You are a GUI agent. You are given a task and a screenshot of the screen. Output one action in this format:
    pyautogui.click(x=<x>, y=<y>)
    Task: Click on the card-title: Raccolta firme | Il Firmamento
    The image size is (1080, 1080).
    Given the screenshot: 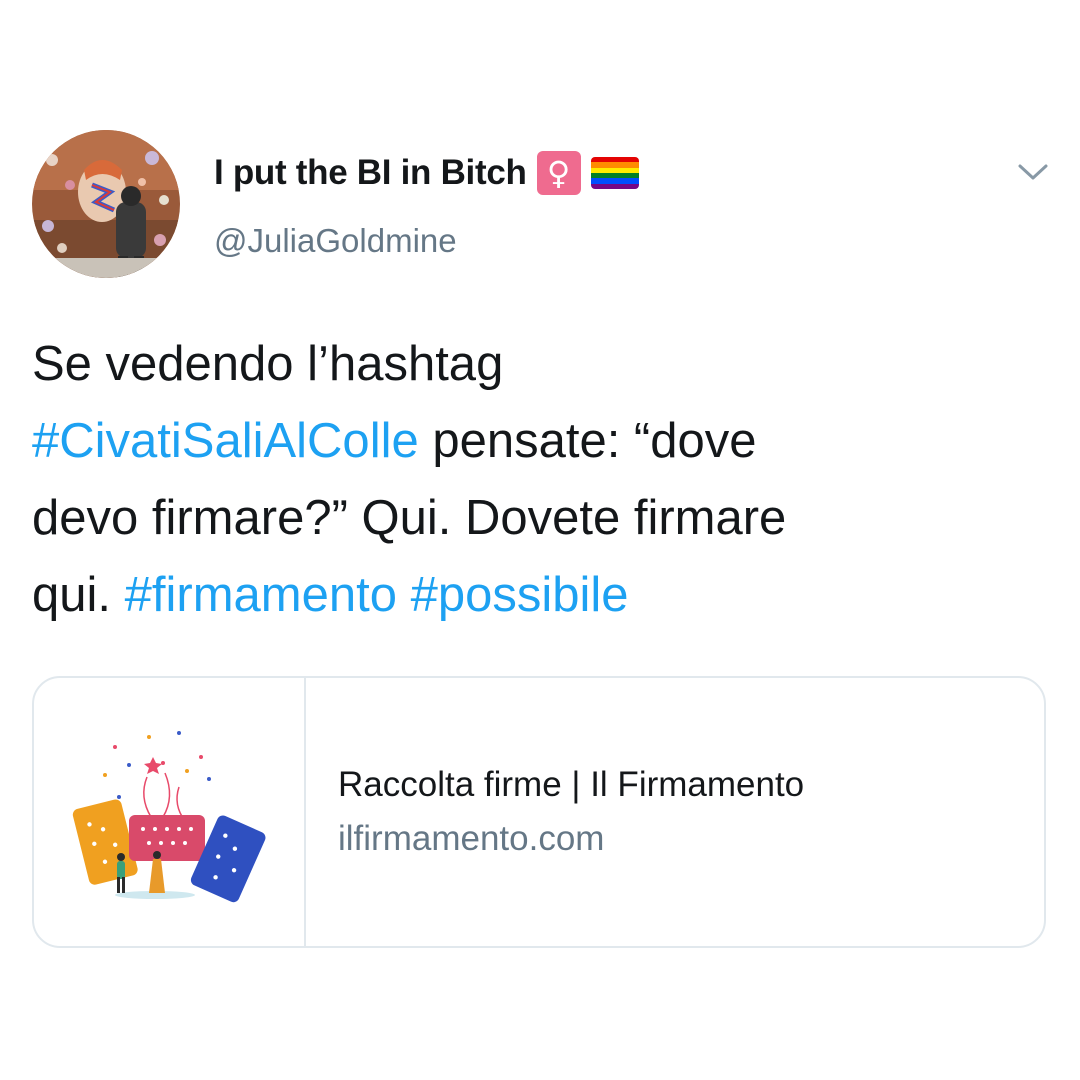 What is the action you would take?
    pyautogui.click(x=691, y=785)
    